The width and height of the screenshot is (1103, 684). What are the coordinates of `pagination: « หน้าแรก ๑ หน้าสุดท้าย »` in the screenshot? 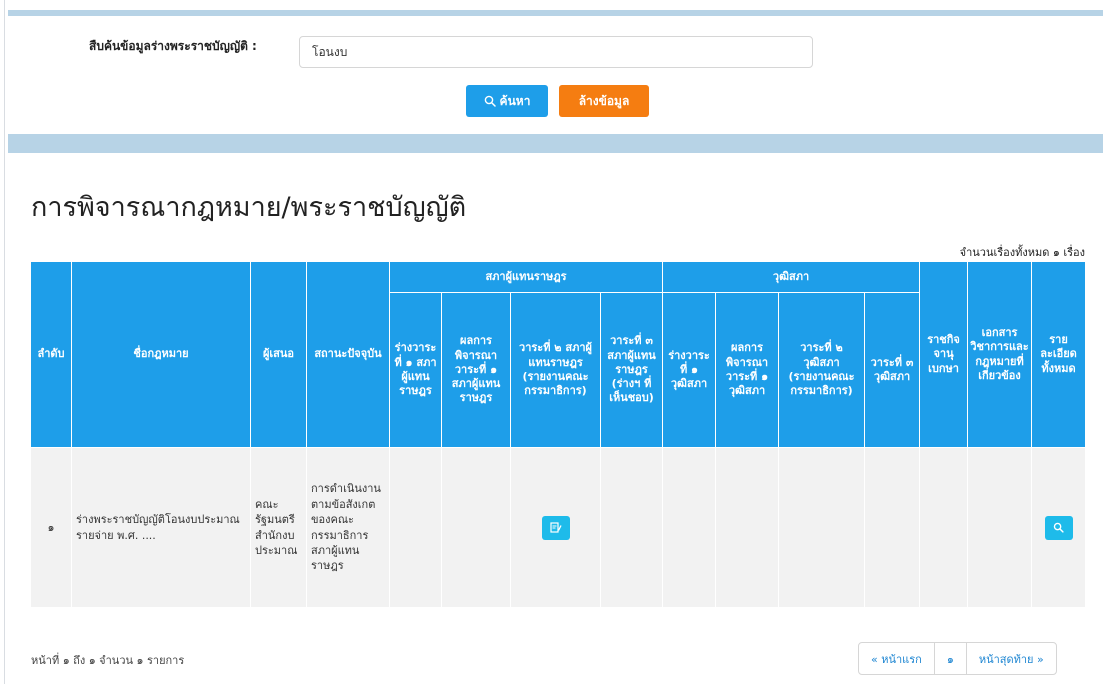 It's located at (957, 658).